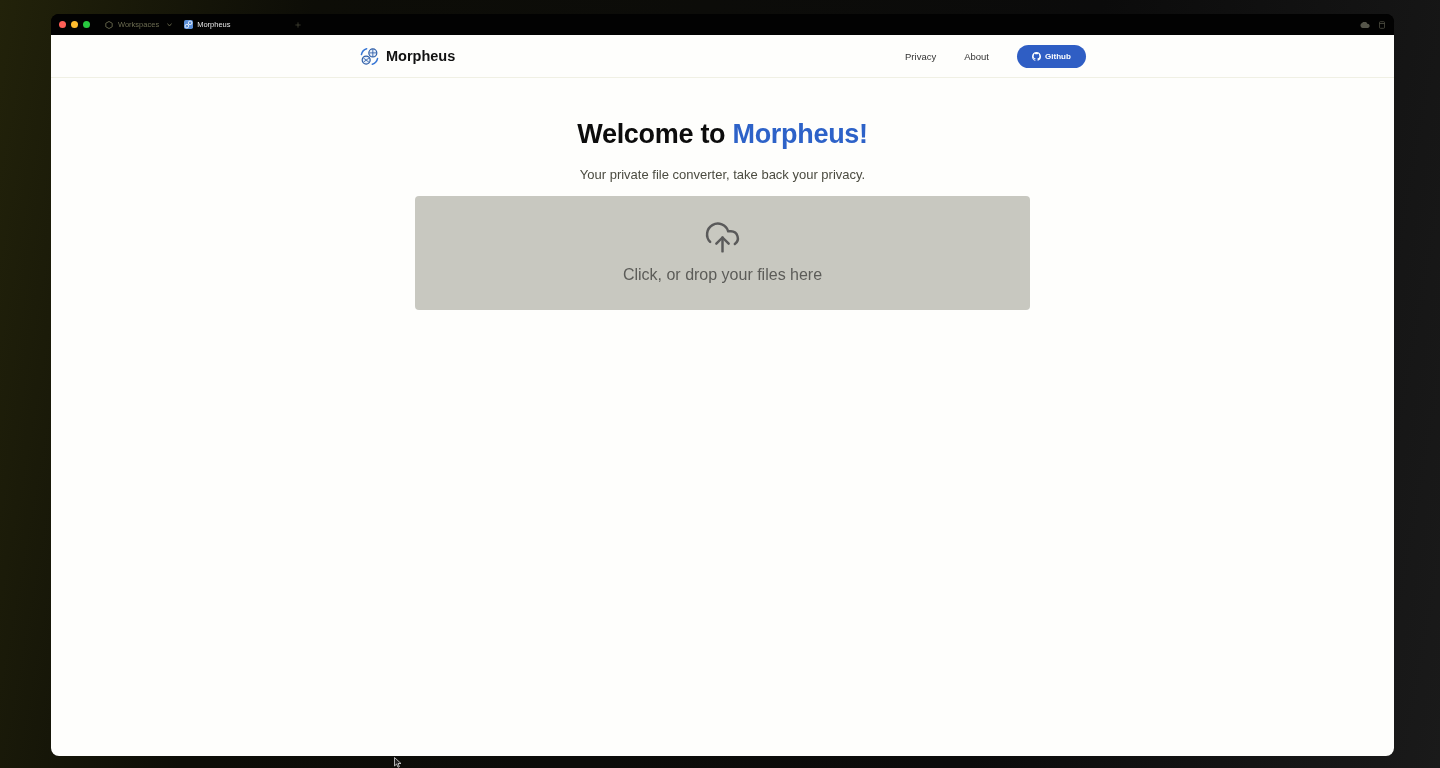 Image resolution: width=1440 pixels, height=768 pixels. I want to click on file-dropzone: Click, or drop your files here, so click(722, 253).